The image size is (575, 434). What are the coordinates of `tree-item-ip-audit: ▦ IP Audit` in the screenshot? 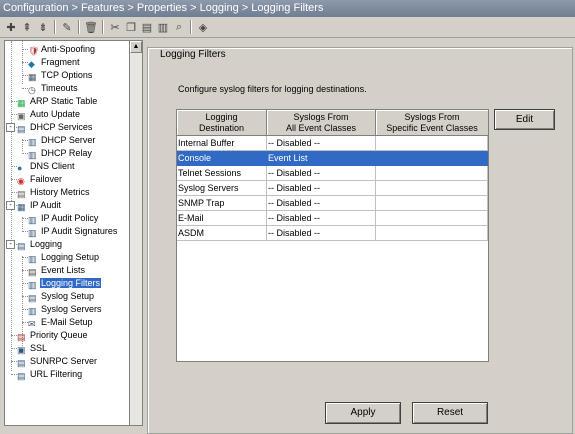 It's located at (39, 205).